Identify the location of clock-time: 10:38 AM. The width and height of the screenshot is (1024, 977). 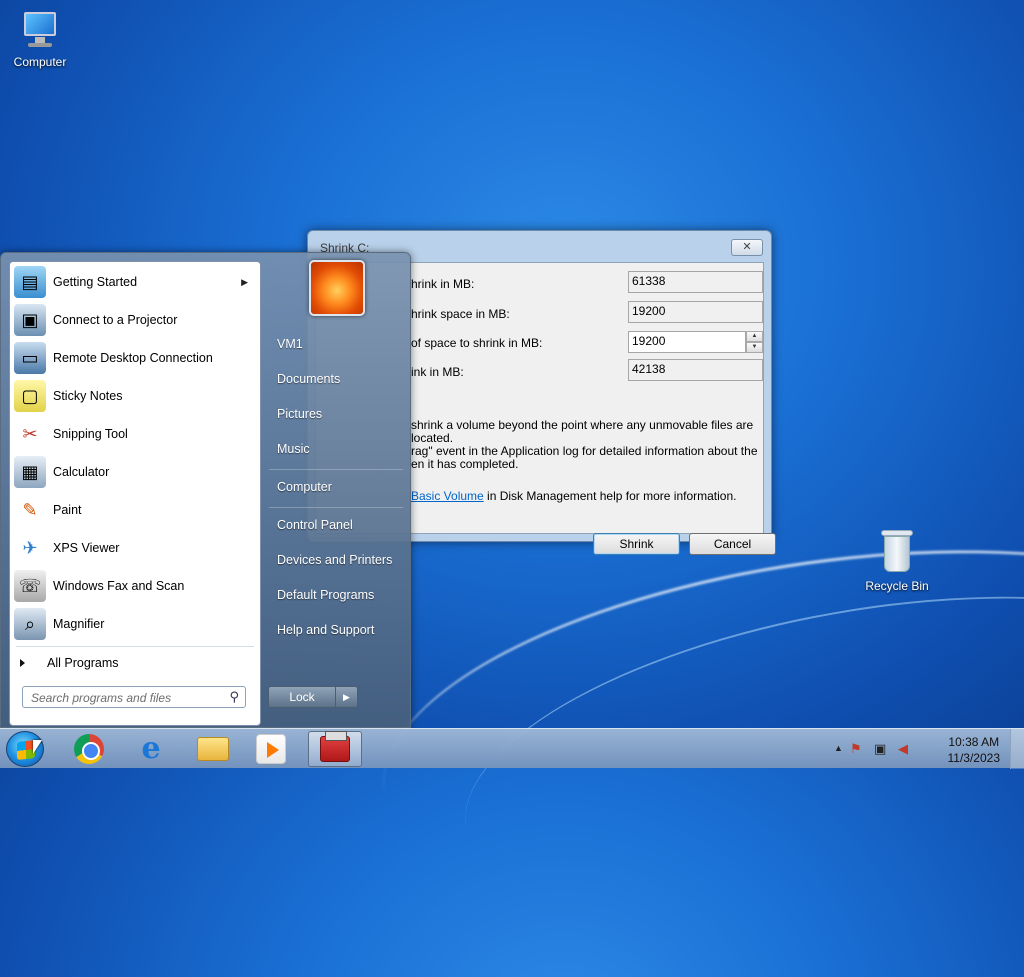
(974, 742).